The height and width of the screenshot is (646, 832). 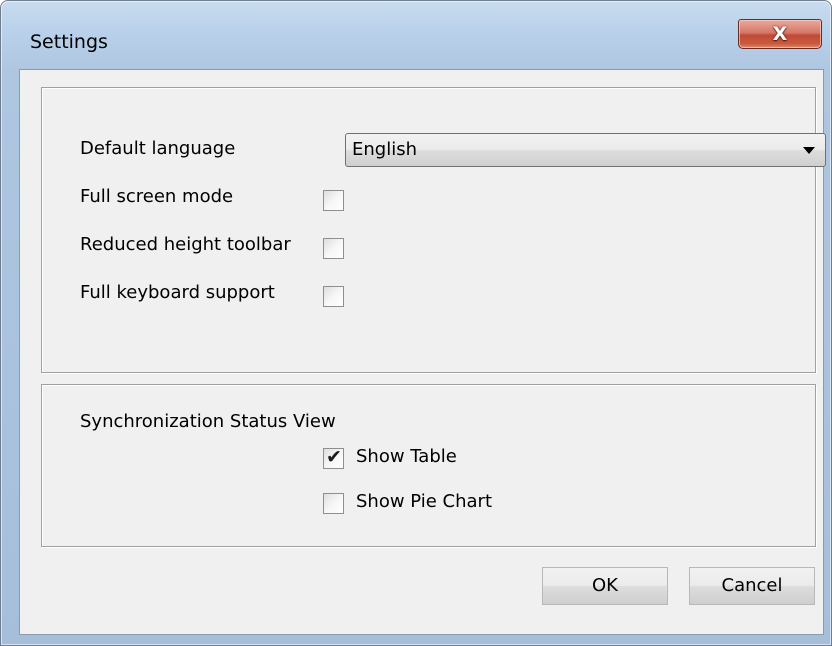 I want to click on checkmark-icon: ✔, so click(x=334, y=457).